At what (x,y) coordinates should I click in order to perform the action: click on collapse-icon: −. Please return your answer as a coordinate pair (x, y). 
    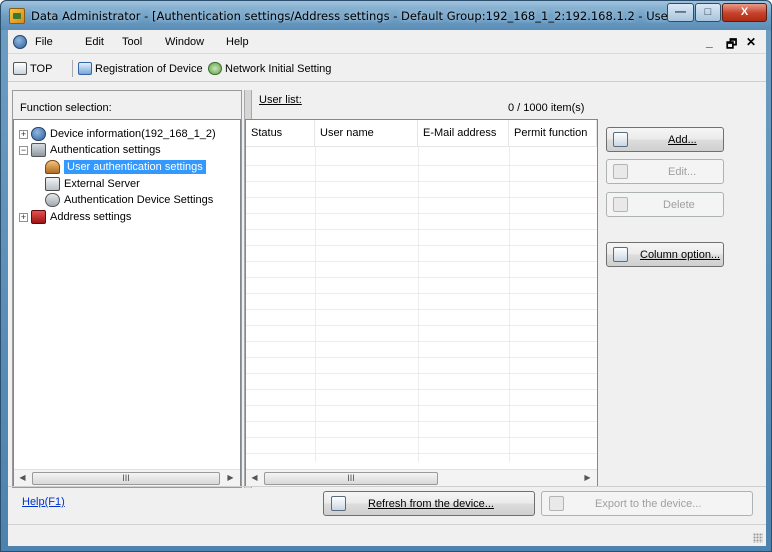
    Looking at the image, I should click on (23, 150).